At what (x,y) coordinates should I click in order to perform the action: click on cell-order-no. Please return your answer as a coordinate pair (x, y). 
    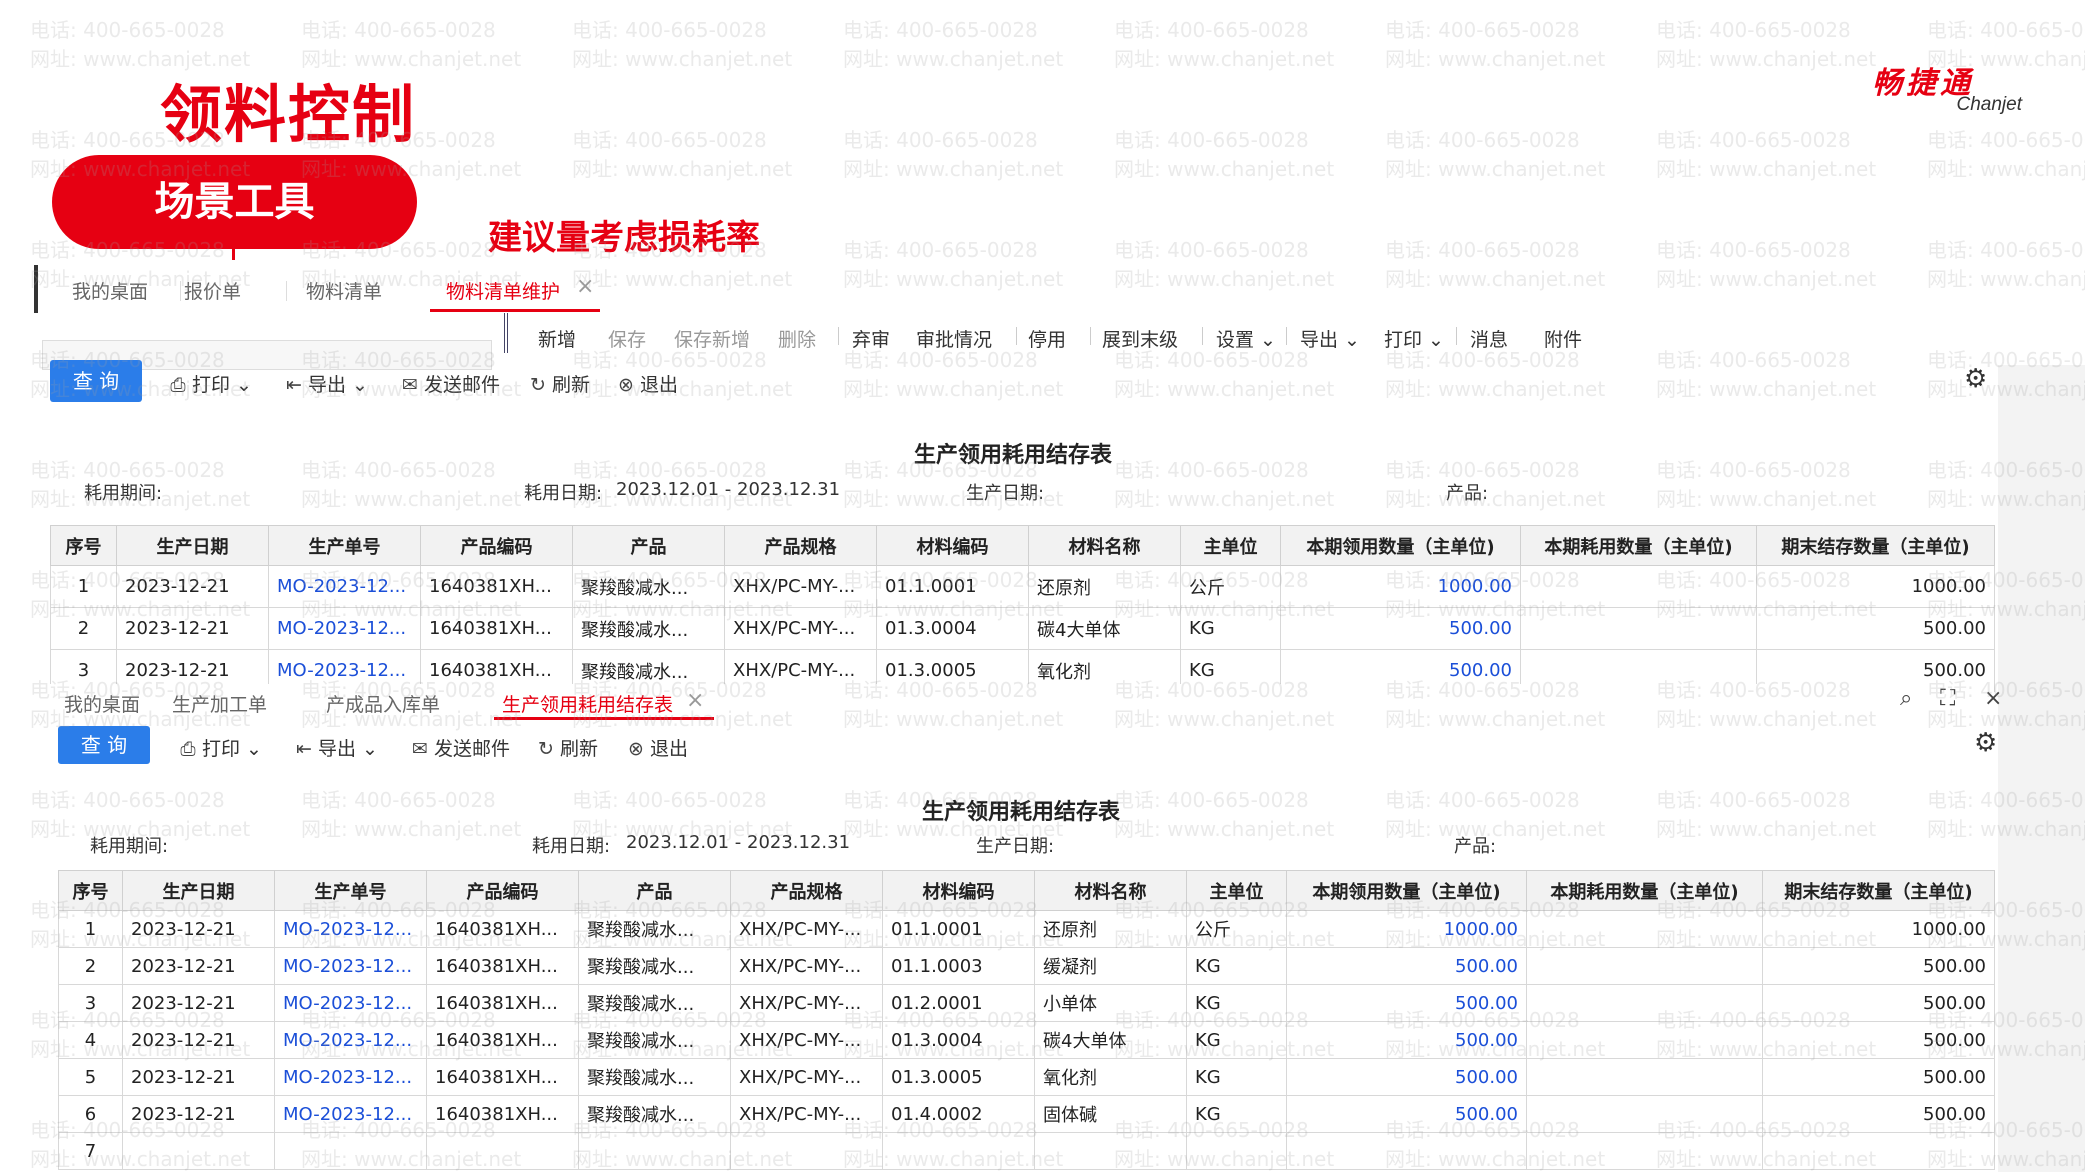
    Looking at the image, I should click on (350, 1151).